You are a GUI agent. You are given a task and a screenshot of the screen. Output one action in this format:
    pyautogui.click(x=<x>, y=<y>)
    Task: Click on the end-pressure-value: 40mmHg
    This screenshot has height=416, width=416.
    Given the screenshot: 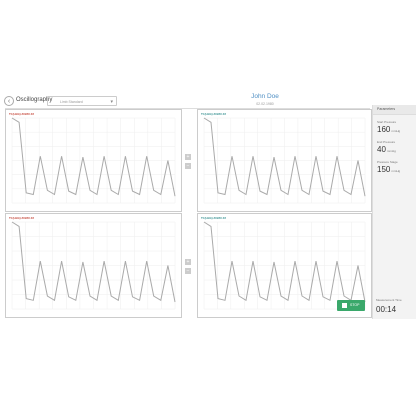 What is the action you would take?
    pyautogui.click(x=386, y=149)
    